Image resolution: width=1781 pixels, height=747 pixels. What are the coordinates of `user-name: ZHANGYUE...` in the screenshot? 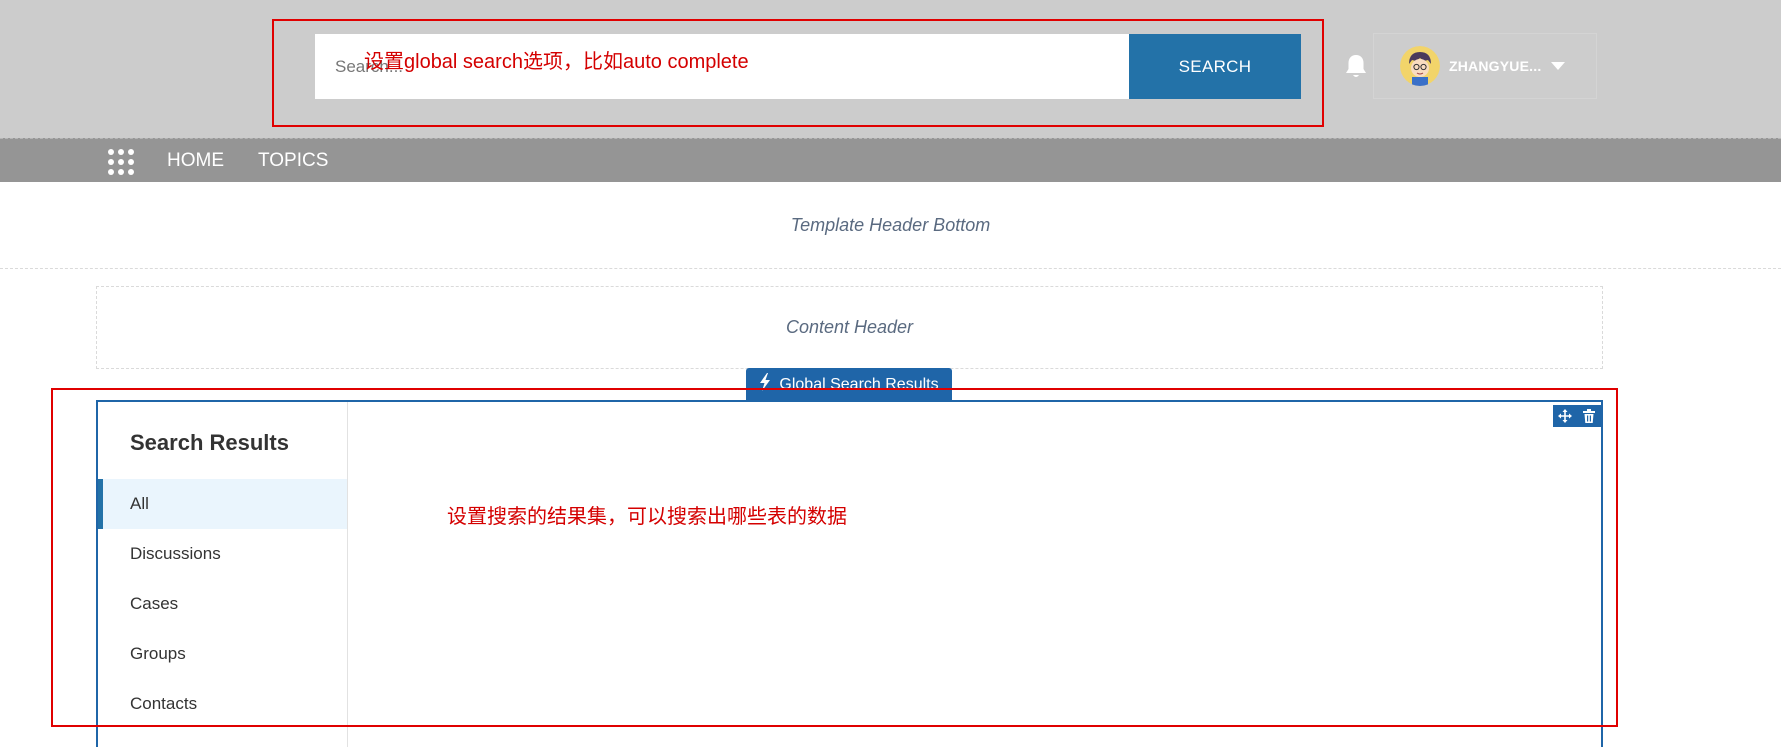 It's located at (1495, 66).